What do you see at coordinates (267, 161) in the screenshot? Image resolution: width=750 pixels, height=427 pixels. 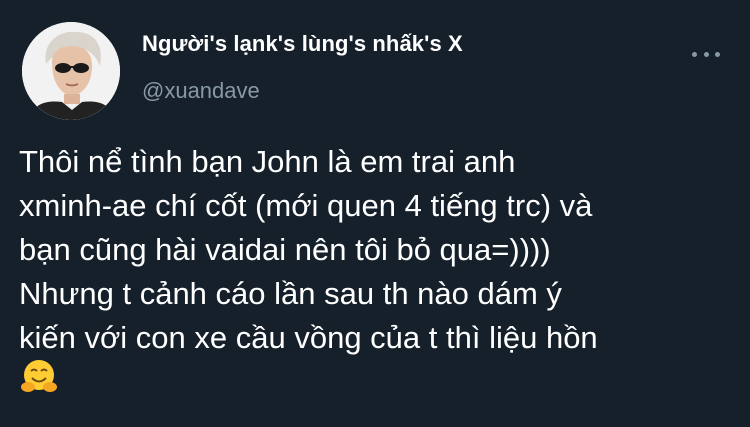 I see `tweet-text-line: Thôi nể tình bạn John là em trai anh` at bounding box center [267, 161].